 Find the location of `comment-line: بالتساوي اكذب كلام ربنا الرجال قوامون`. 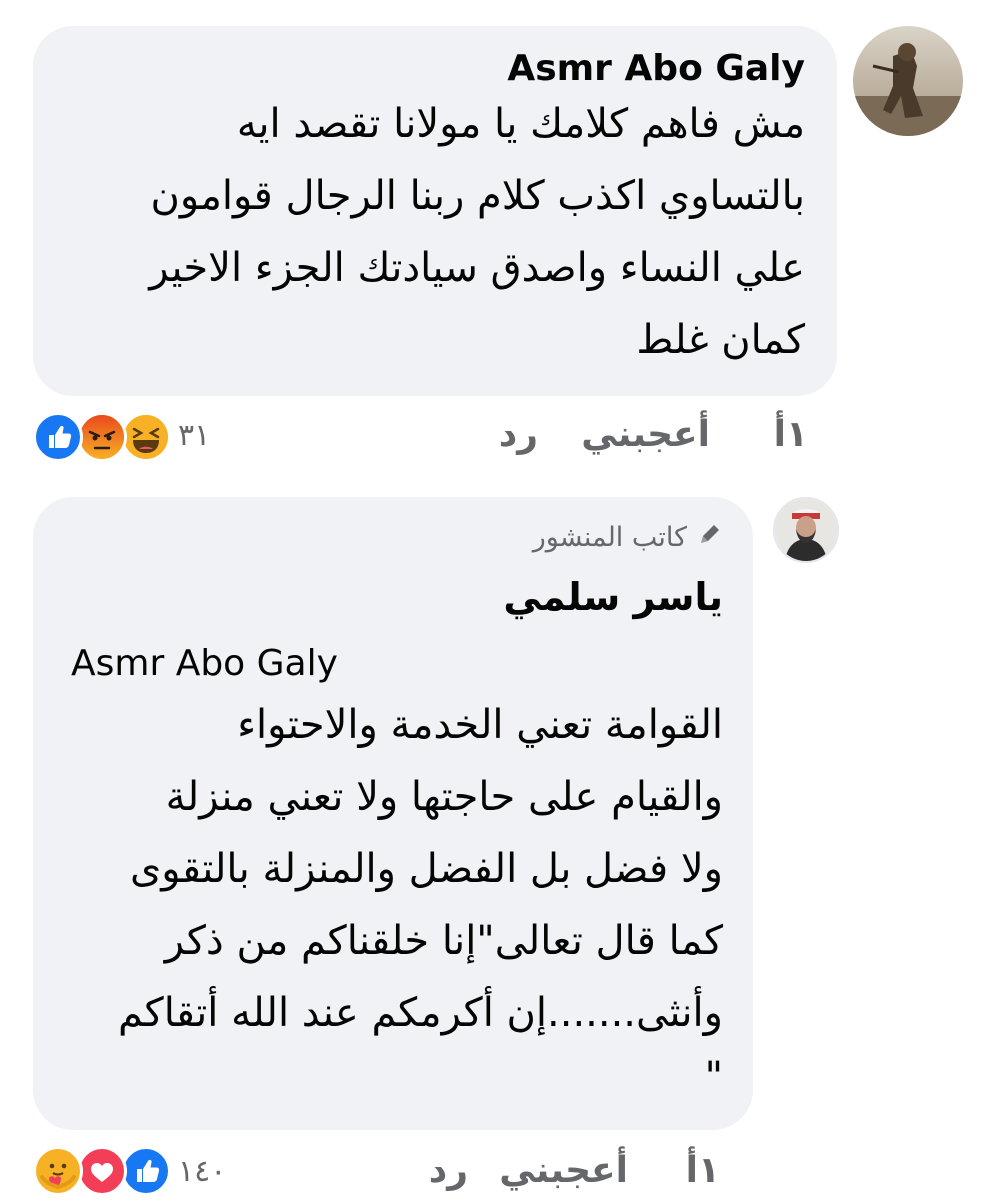

comment-line: بالتساوي اكذب كلام ربنا الرجال قوامون is located at coordinates (477, 196).